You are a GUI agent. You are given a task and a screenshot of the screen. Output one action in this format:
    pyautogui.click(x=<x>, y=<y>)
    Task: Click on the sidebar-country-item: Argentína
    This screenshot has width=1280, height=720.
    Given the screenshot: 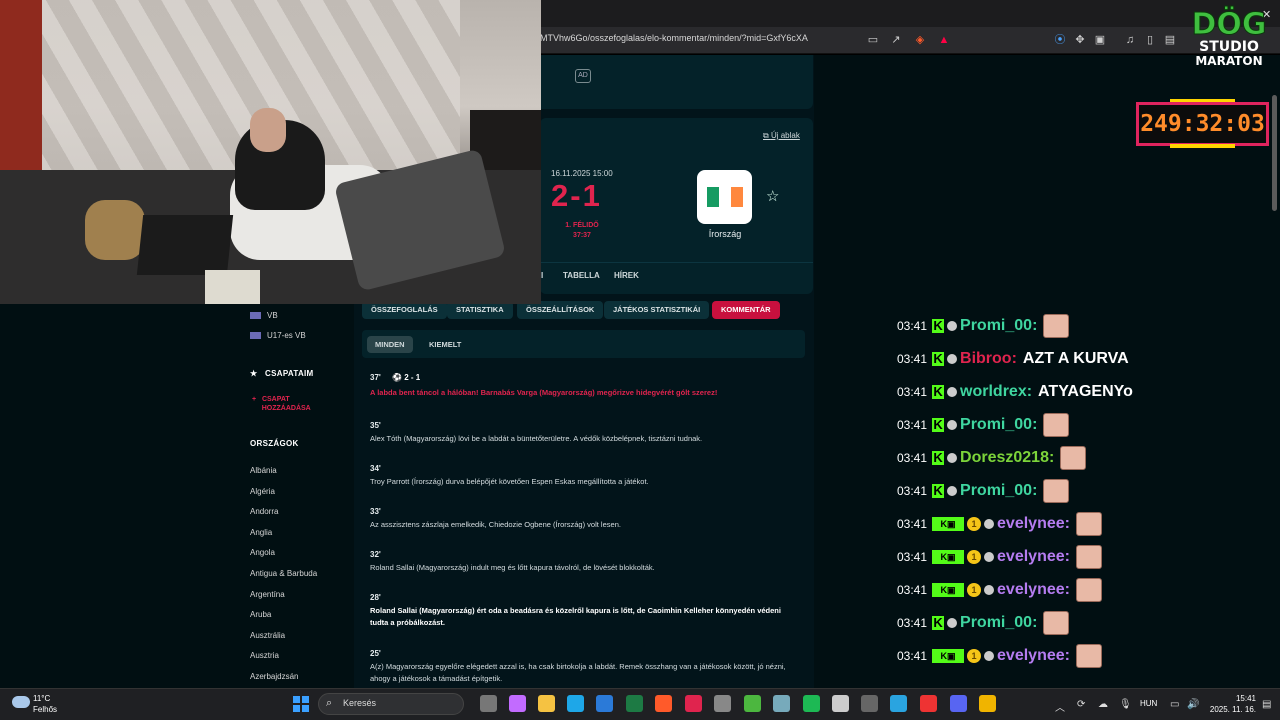 What is the action you would take?
    pyautogui.click(x=267, y=594)
    